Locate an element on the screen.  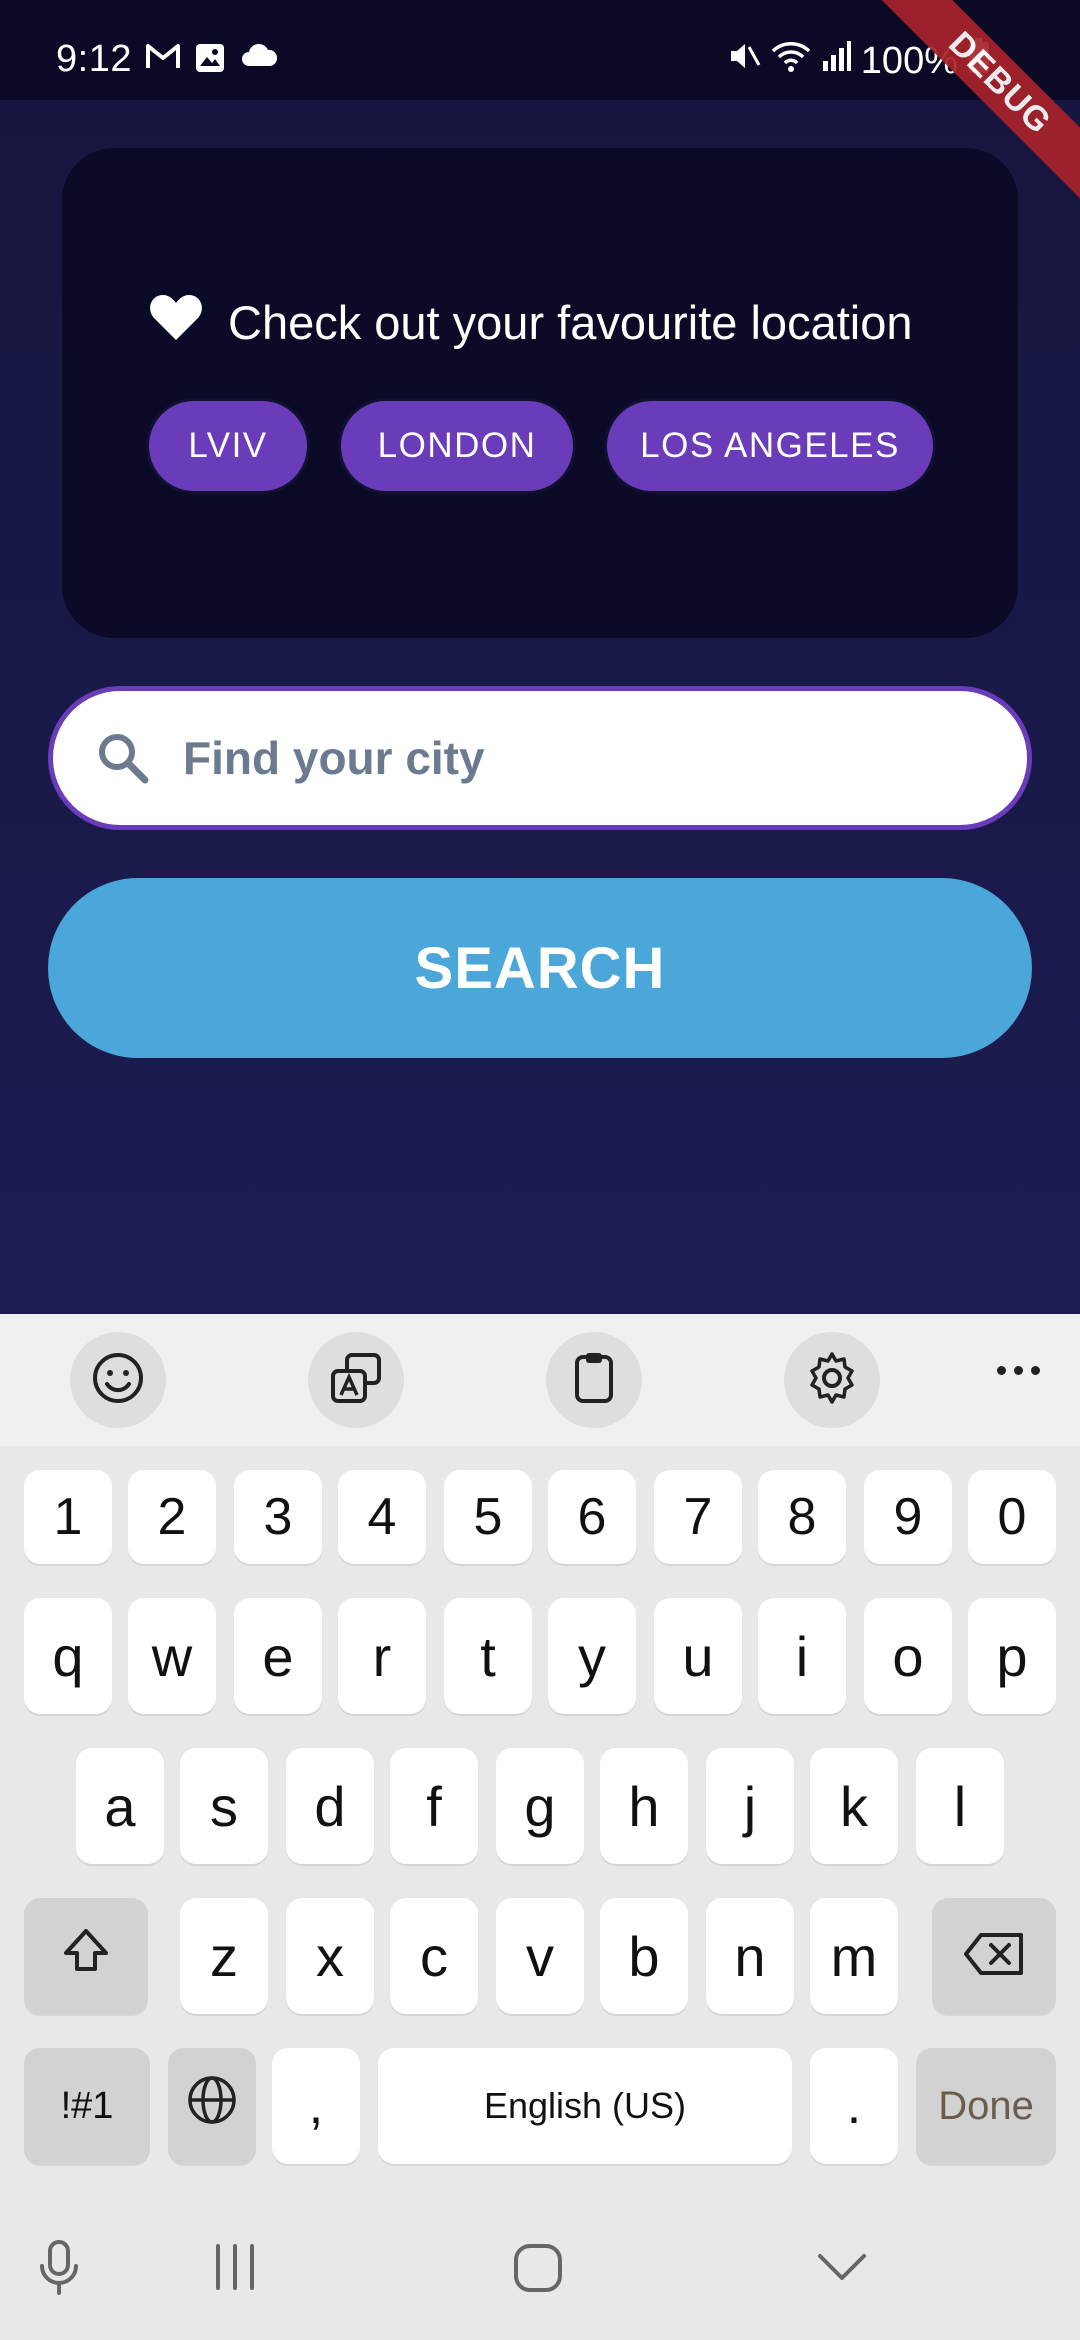
key-n: n is located at coordinates (750, 1956).